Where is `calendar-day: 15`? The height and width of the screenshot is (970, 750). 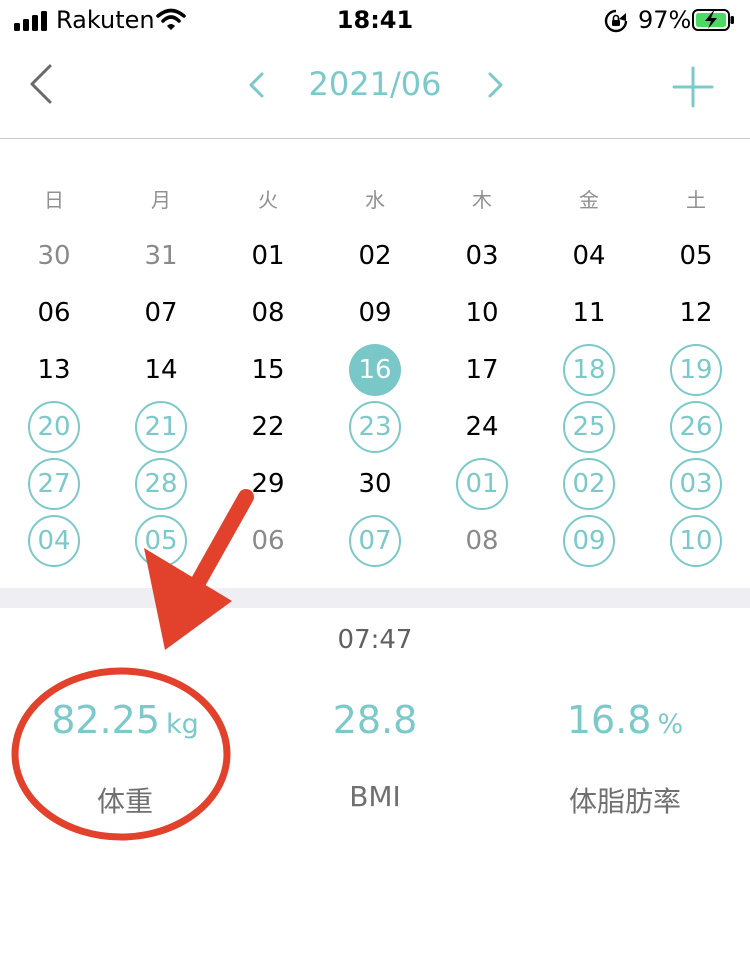
calendar-day: 15 is located at coordinates (268, 370).